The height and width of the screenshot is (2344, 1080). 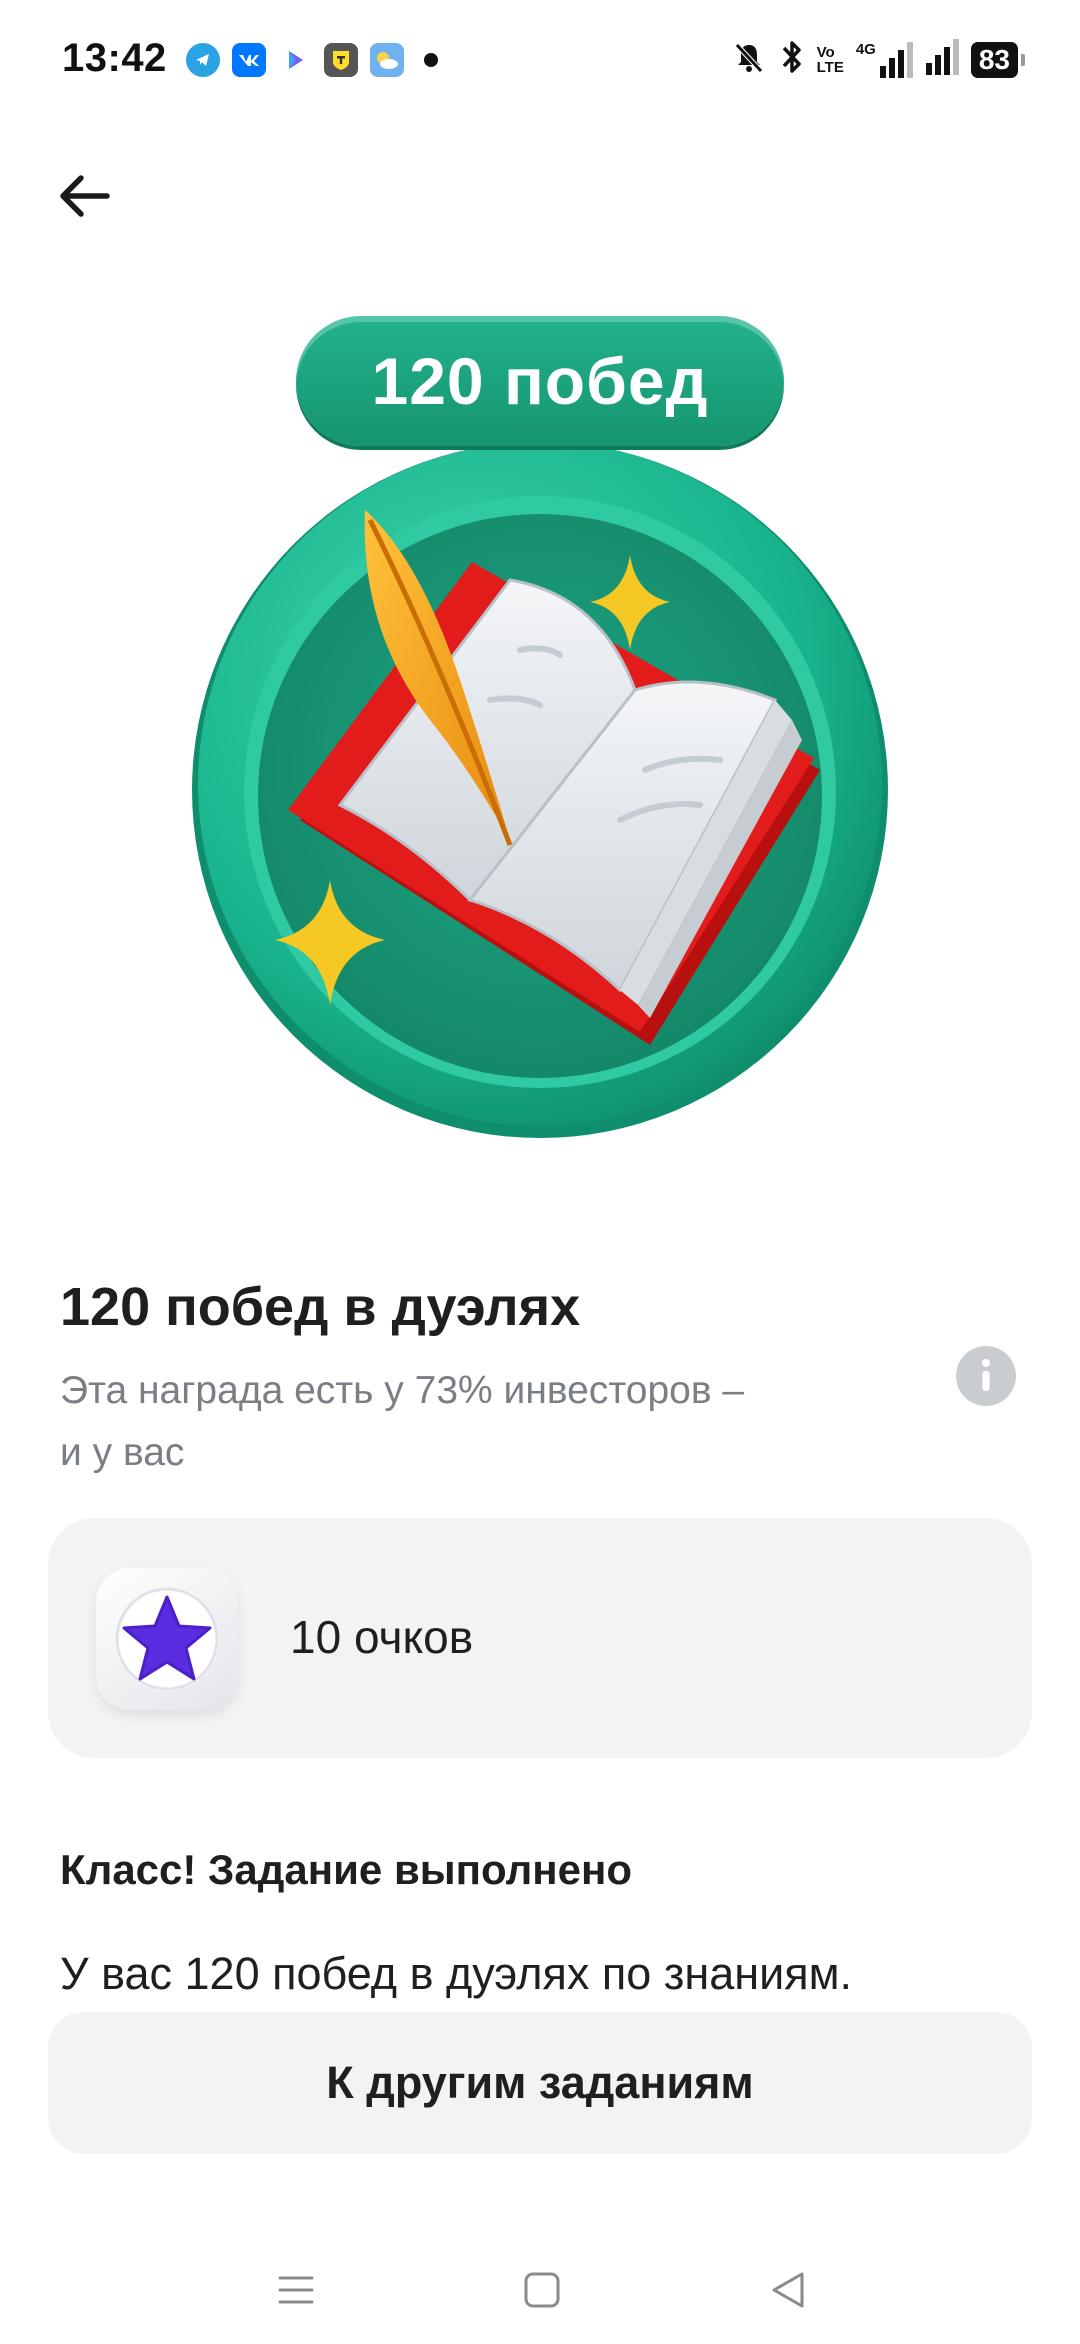 What do you see at coordinates (431, 60) in the screenshot?
I see `more-notifications-dot` at bounding box center [431, 60].